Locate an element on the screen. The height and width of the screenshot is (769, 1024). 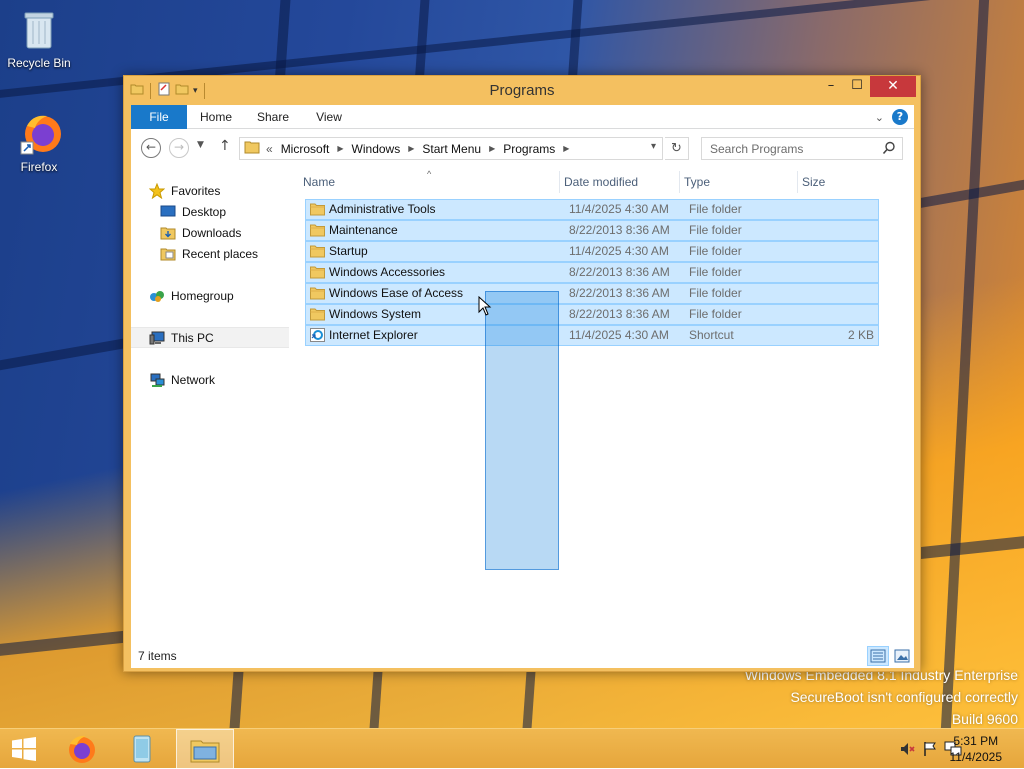
expand-ribbon-icon: ⌄ is located at coordinates (879, 117).